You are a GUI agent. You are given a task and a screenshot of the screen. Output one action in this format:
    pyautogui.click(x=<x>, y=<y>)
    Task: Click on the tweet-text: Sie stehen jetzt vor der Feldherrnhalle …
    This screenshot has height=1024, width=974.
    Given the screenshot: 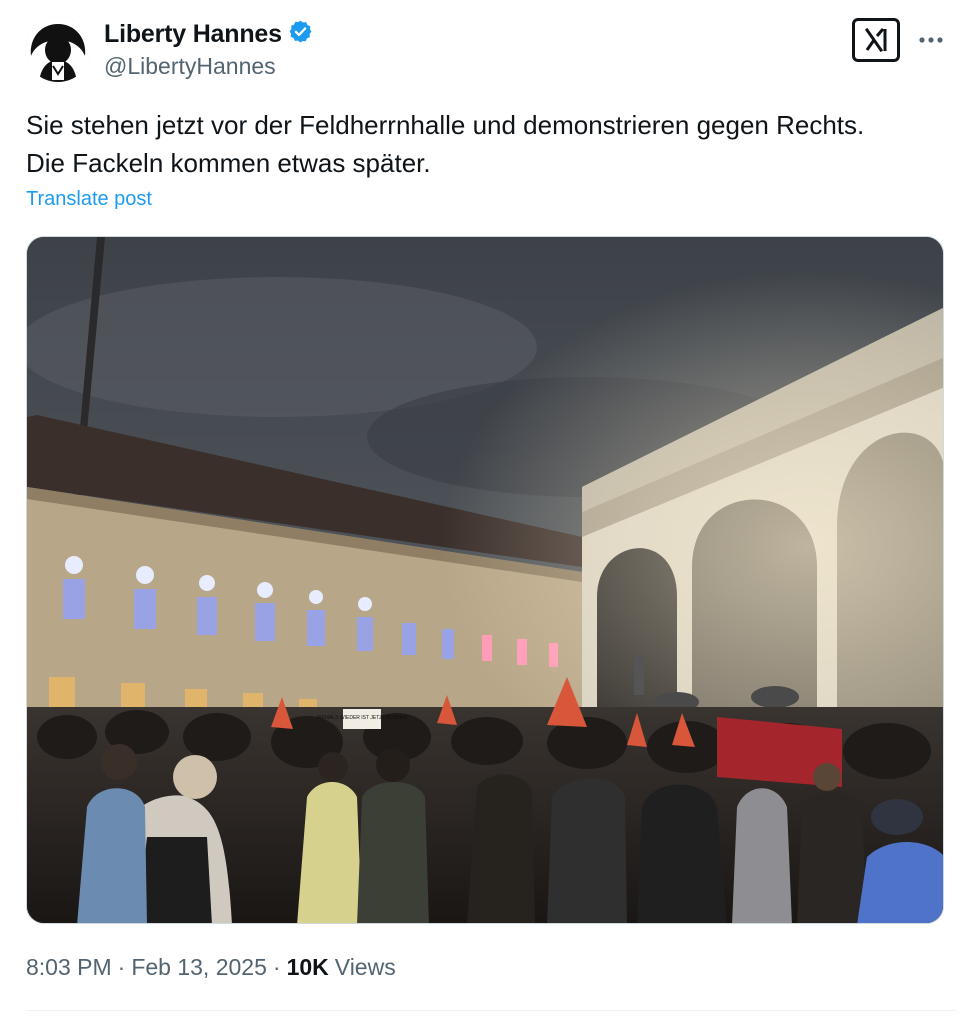 What is the action you would take?
    pyautogui.click(x=491, y=144)
    